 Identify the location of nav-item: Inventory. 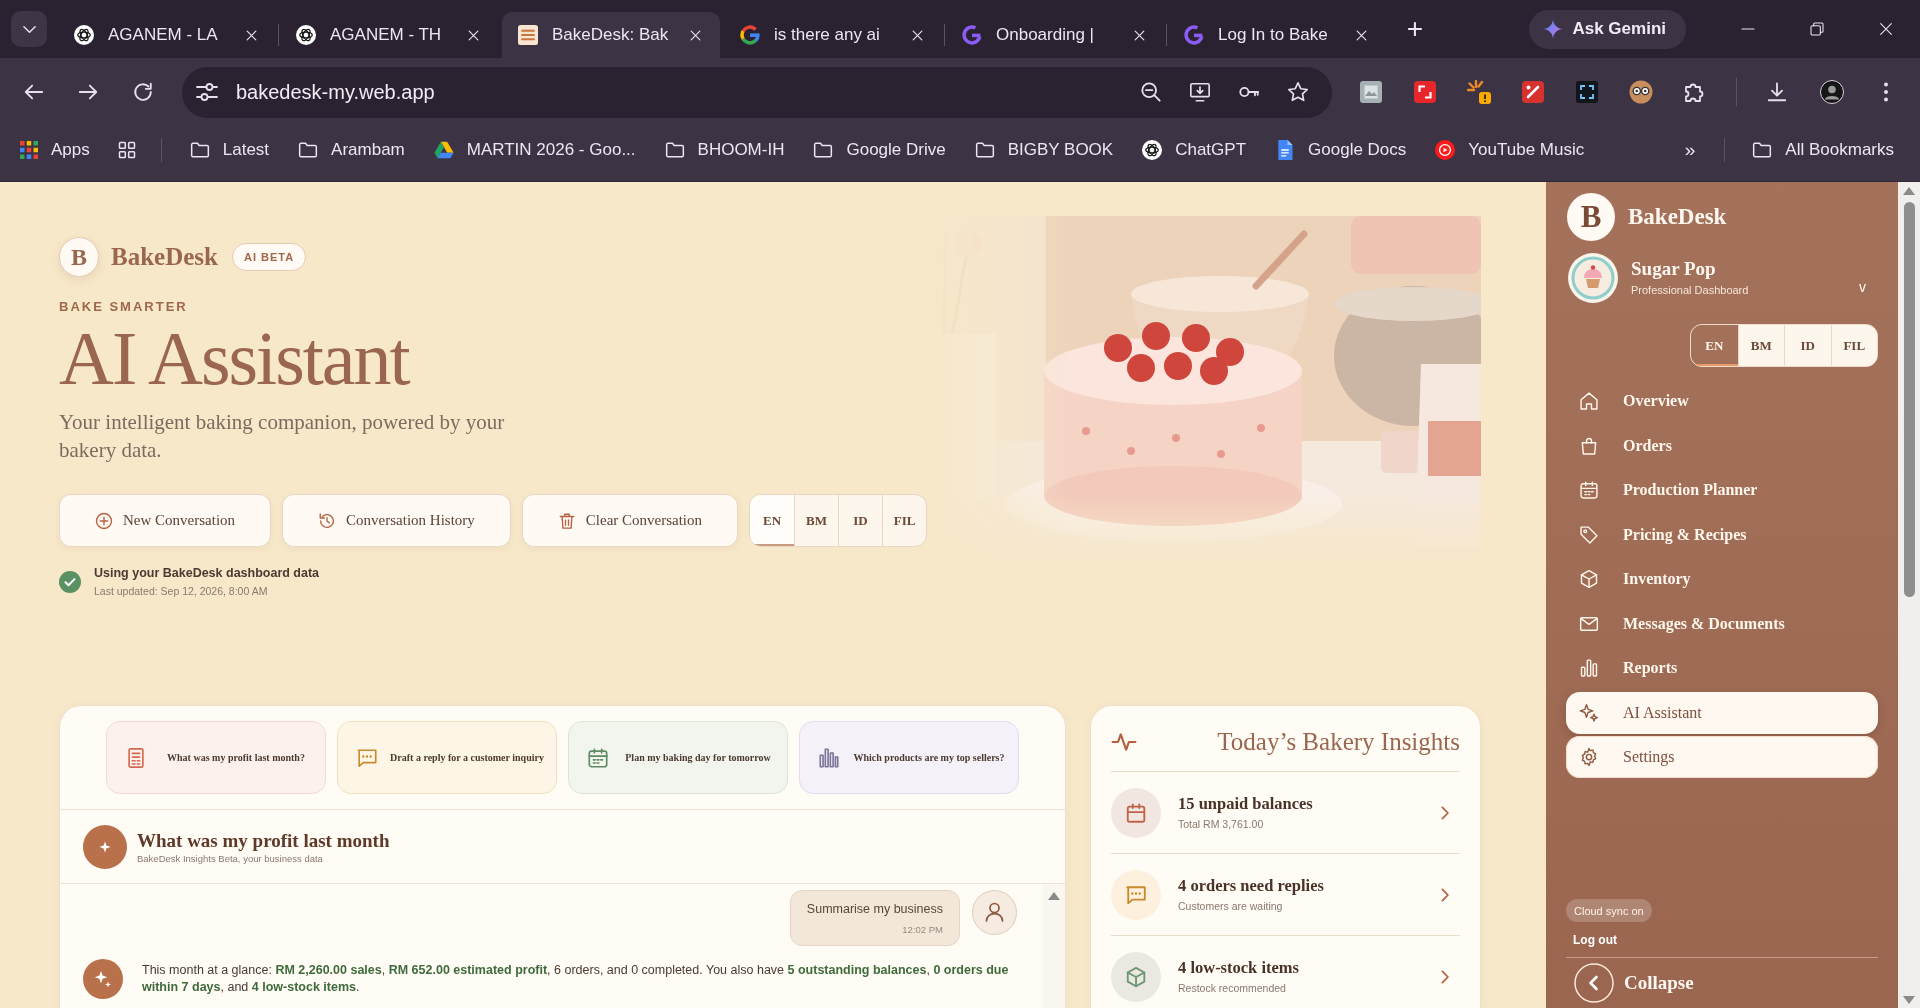
(1722, 579).